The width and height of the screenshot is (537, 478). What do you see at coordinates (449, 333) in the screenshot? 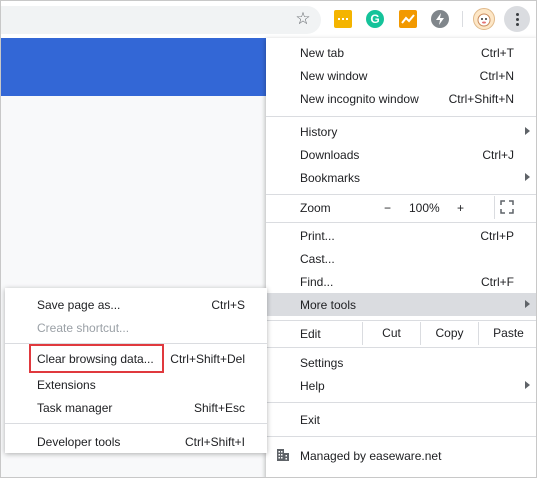
I see `copy-button: Copy` at bounding box center [449, 333].